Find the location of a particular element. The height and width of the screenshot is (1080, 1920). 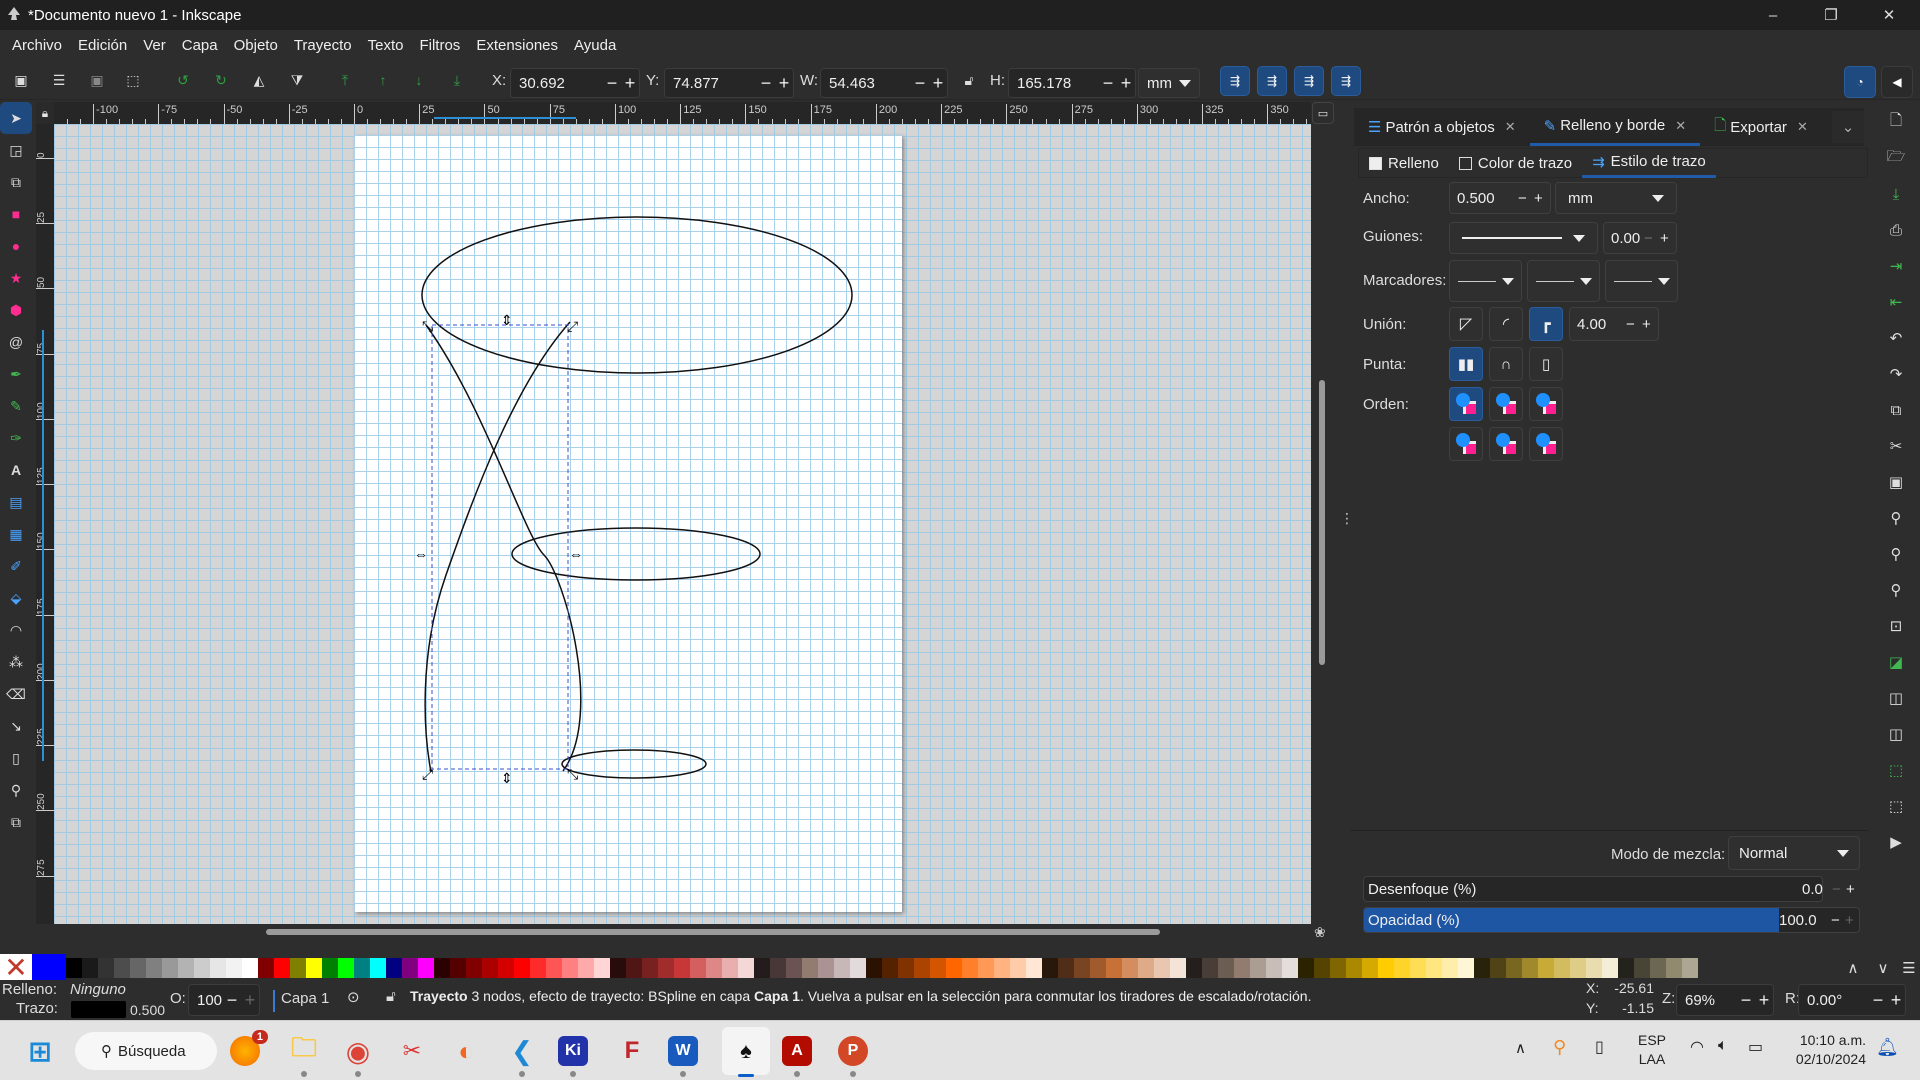

zoom-drawing-icon: ⚲ is located at coordinates (1896, 554).